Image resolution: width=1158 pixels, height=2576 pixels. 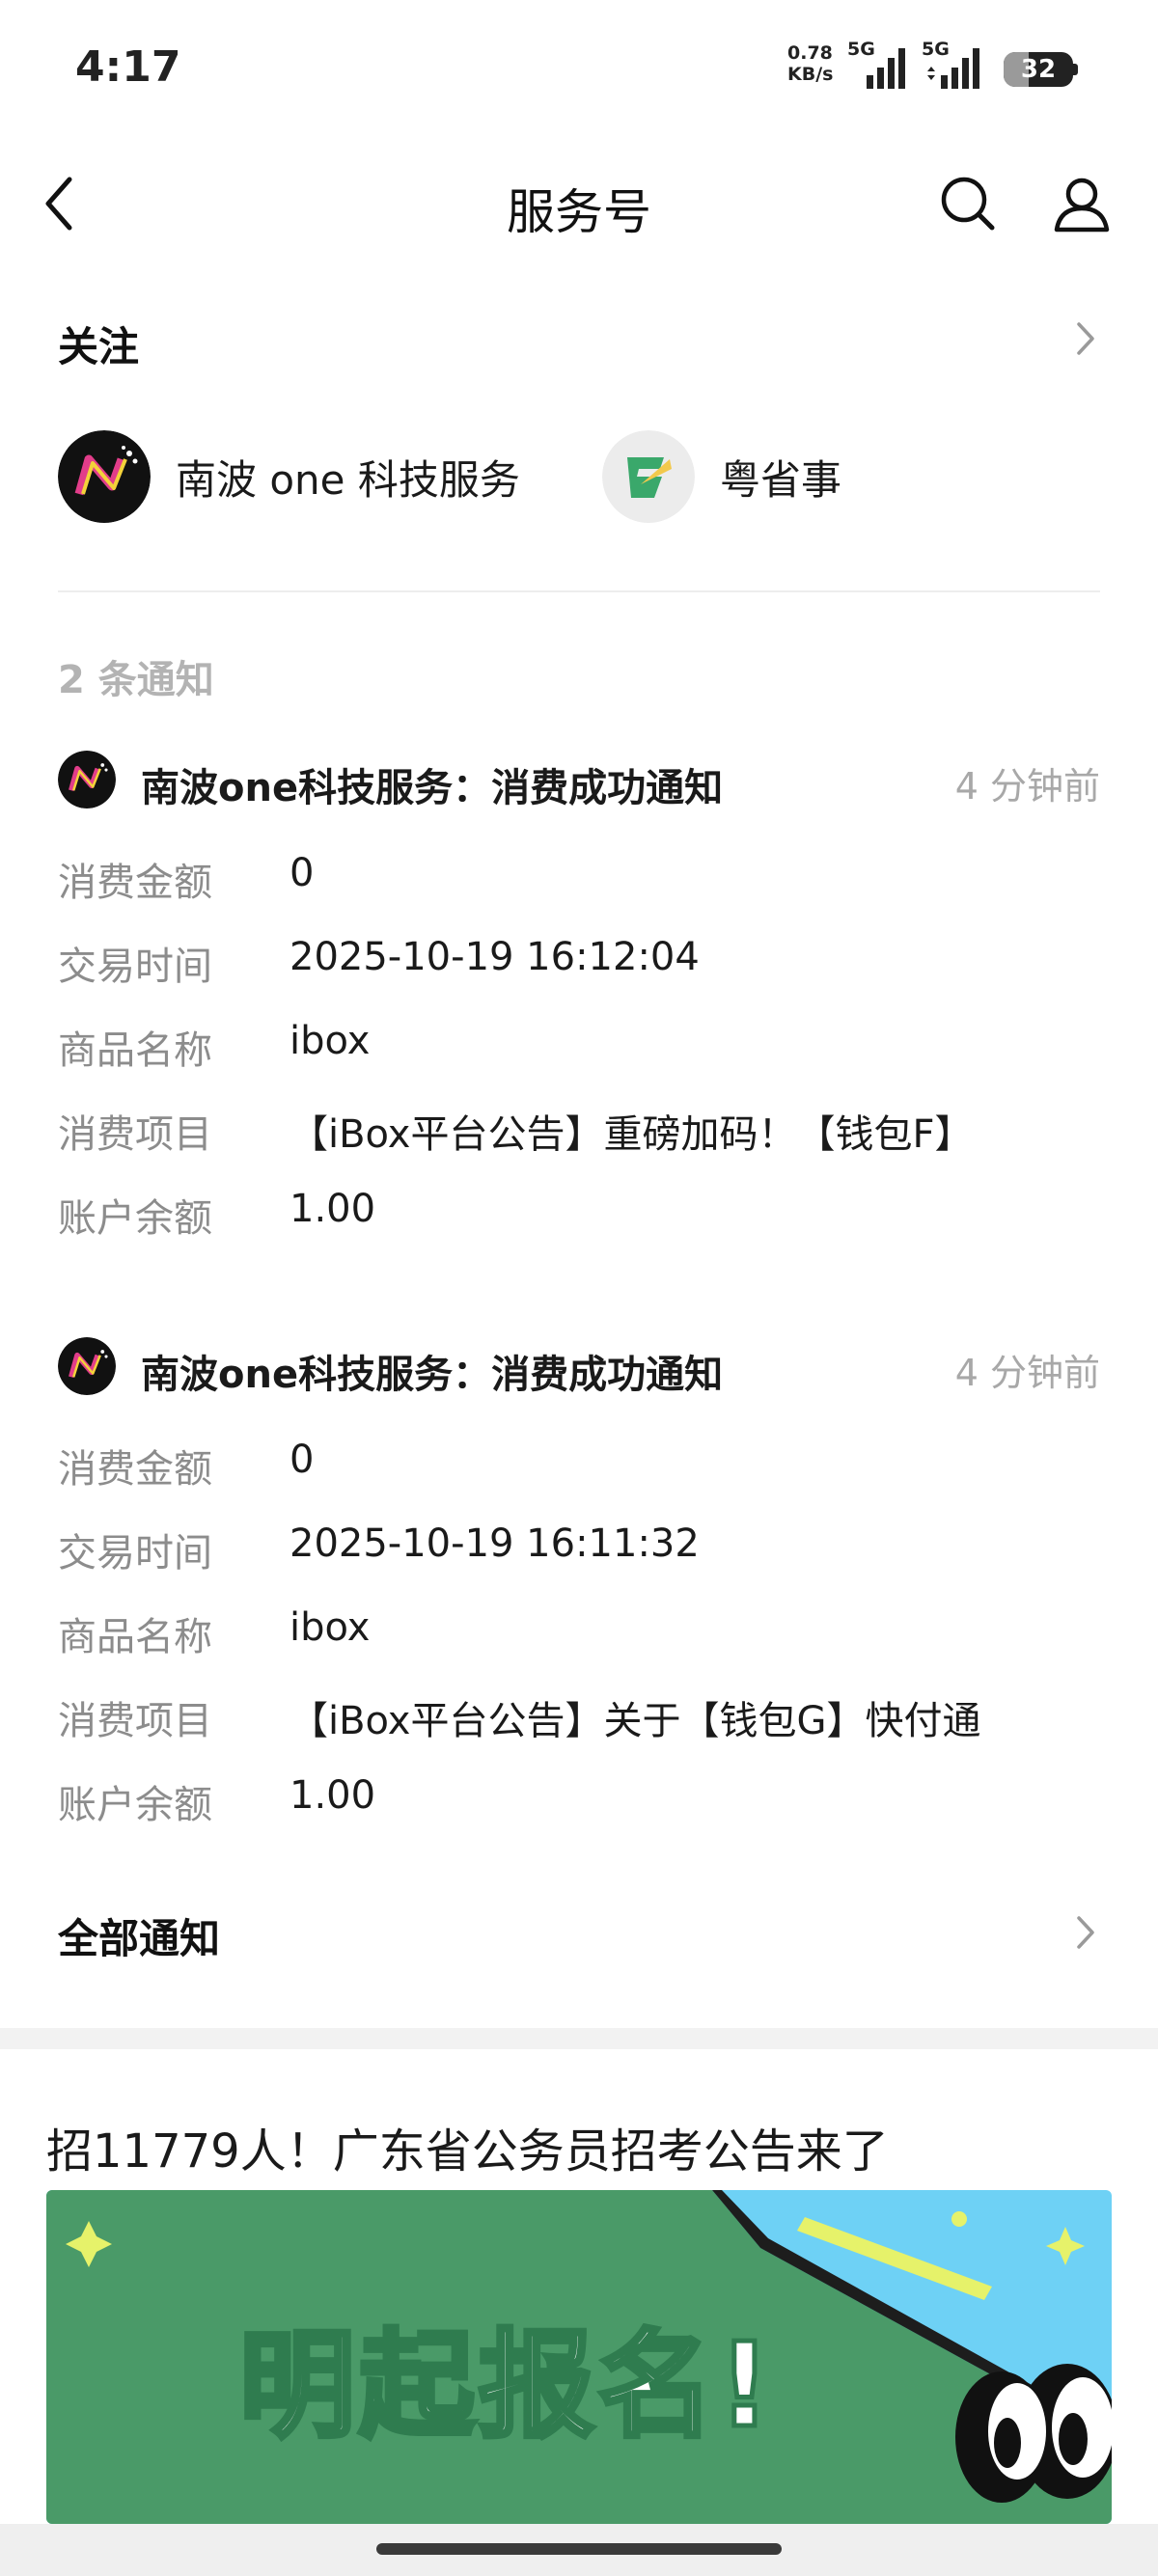 I want to click on all-notifications-chevron, so click(x=1085, y=1933).